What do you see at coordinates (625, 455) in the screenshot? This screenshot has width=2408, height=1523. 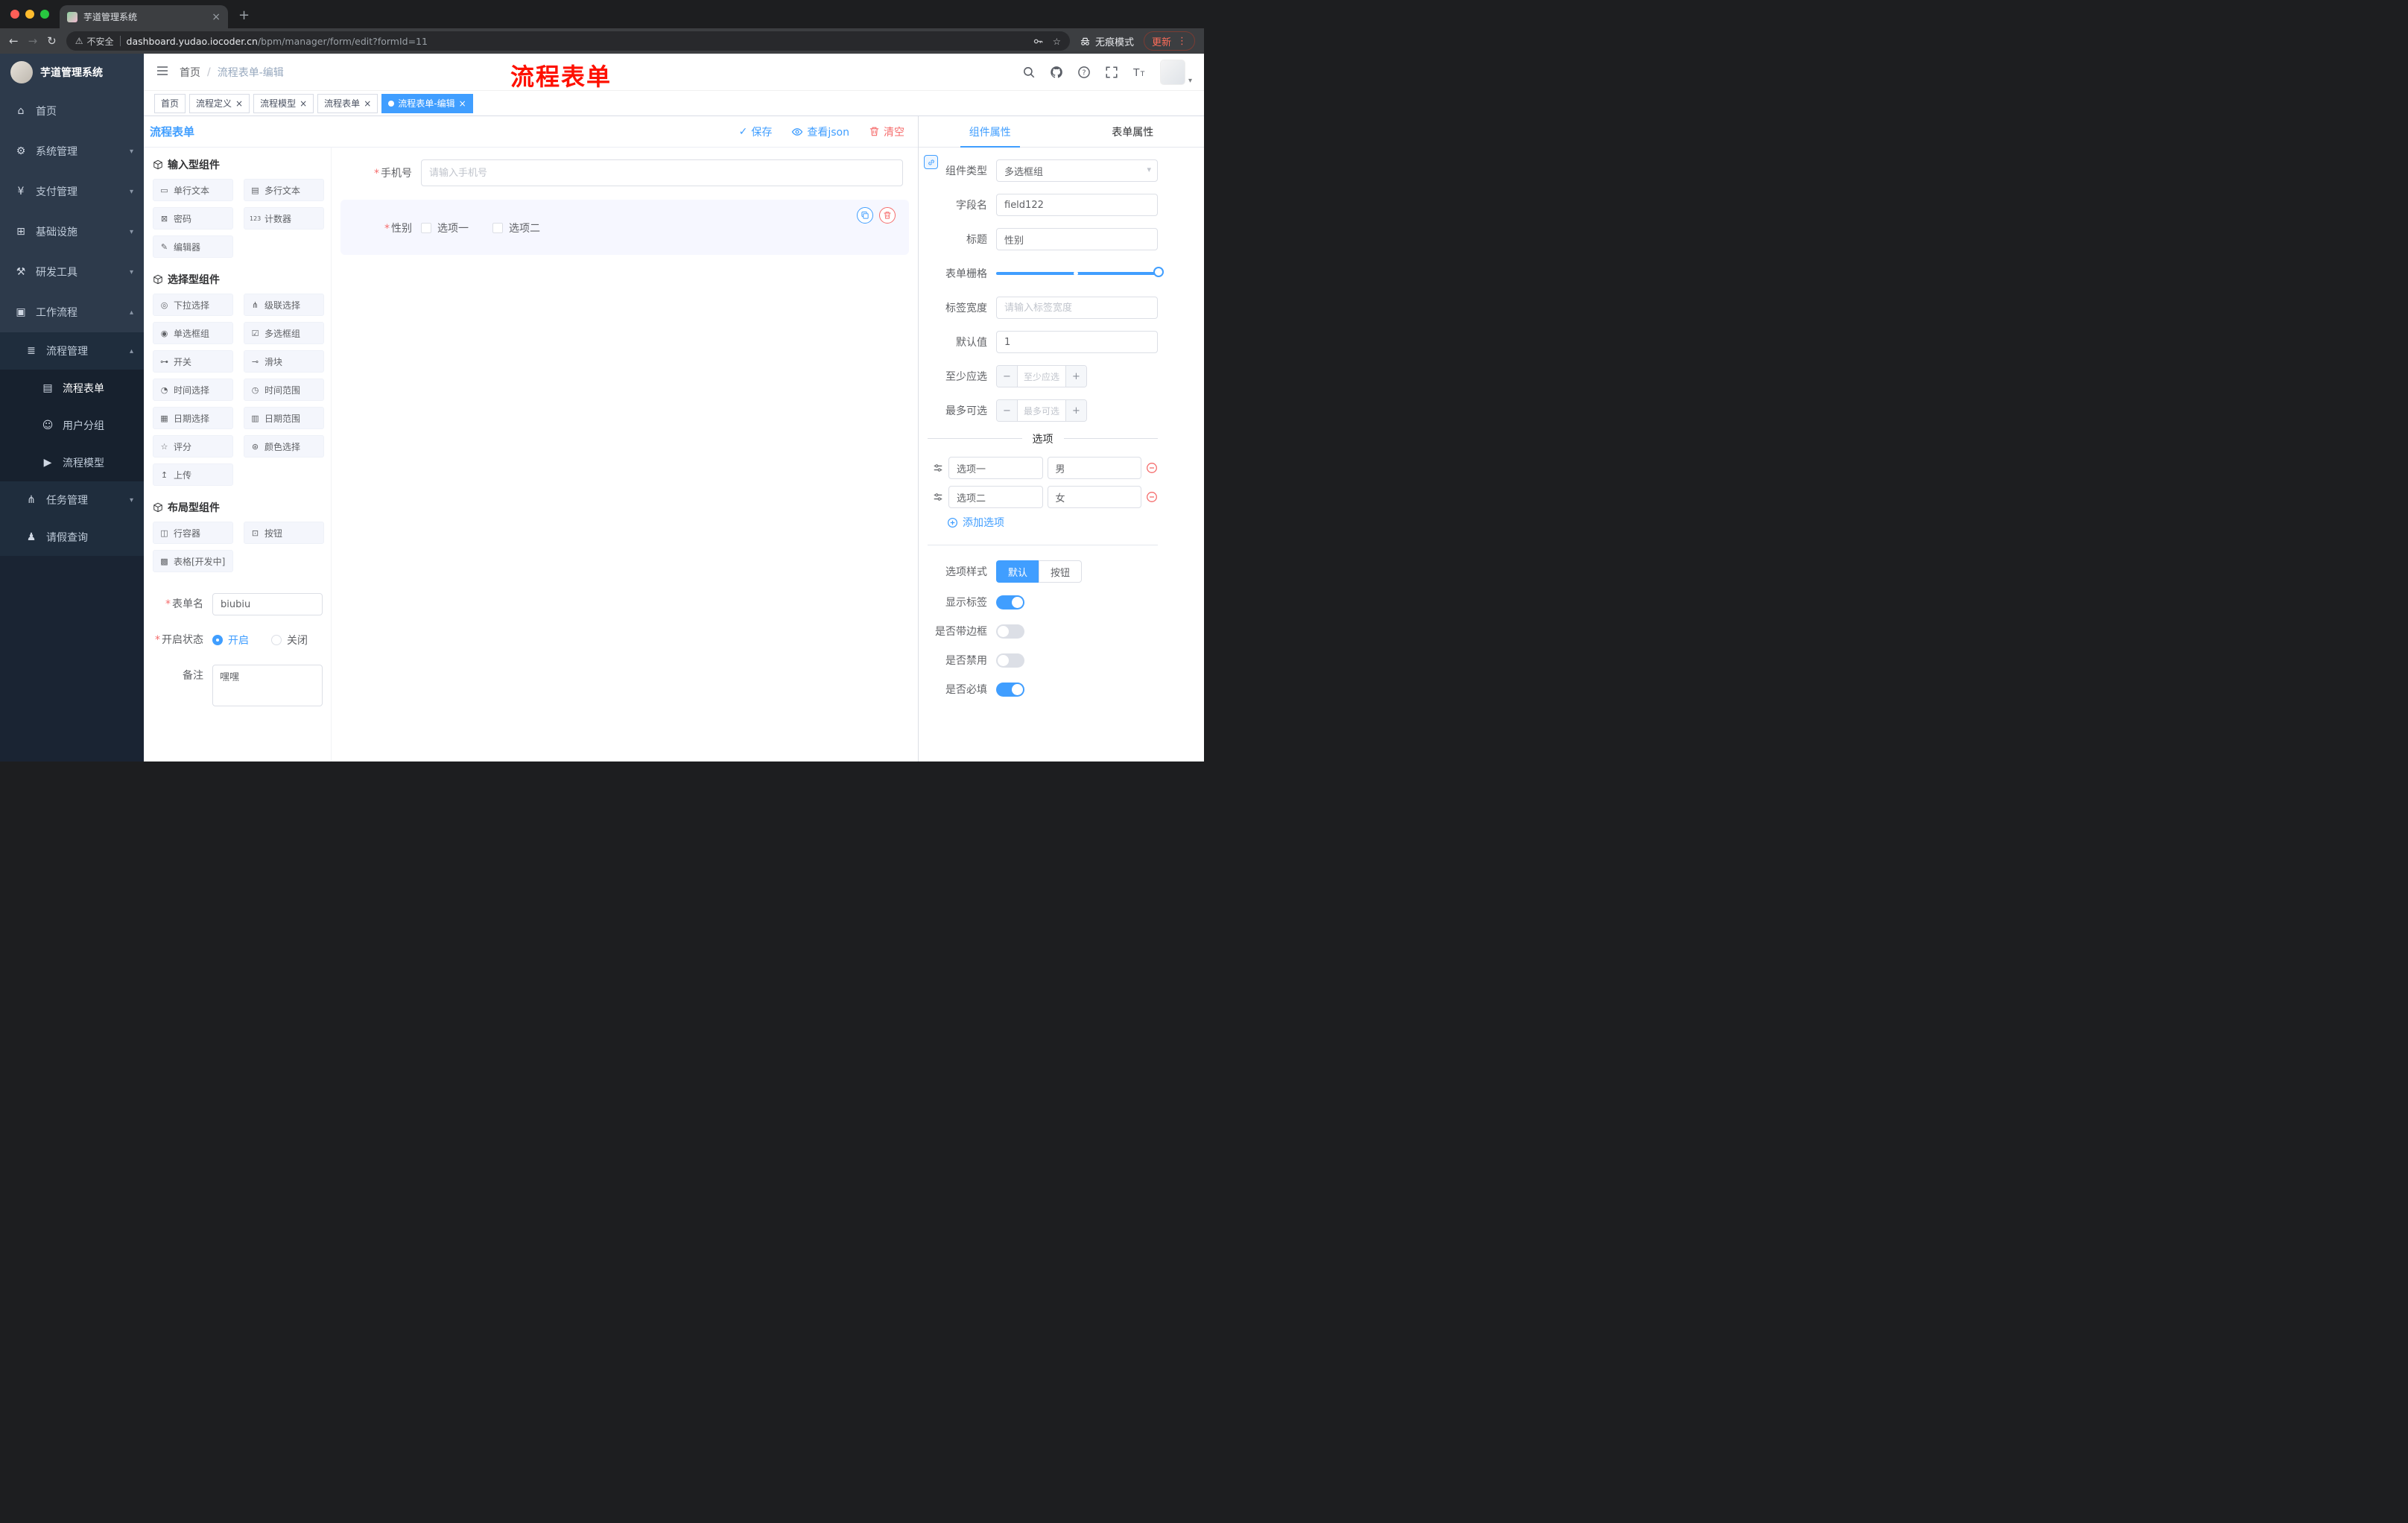 I see `form-canvas: *手机号 *性别 选项一 选项二` at bounding box center [625, 455].